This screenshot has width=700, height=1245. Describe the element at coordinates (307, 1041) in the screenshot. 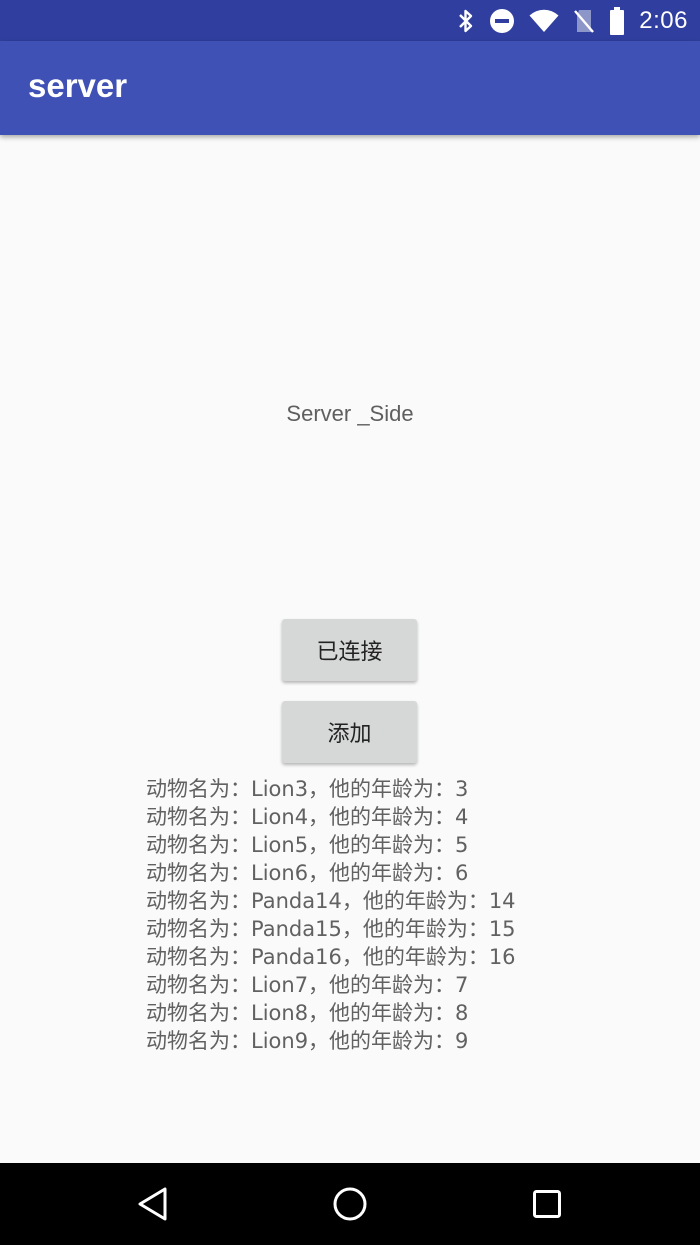

I see `list-item: 动物名为：Lion9，他的年龄为：9` at that location.